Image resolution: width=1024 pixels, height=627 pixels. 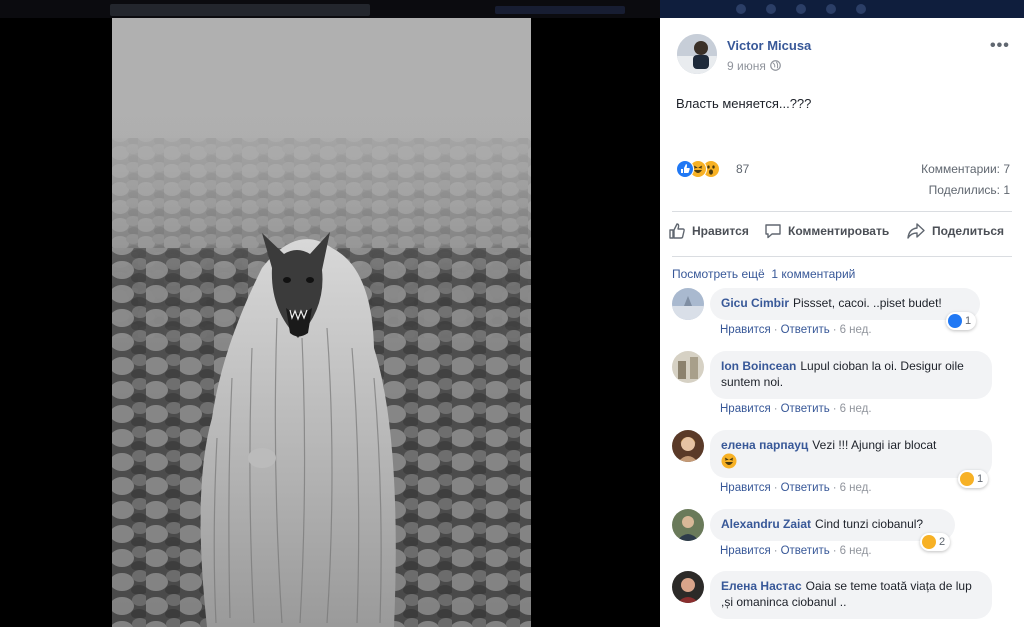 I want to click on wow-icon, so click(x=967, y=479).